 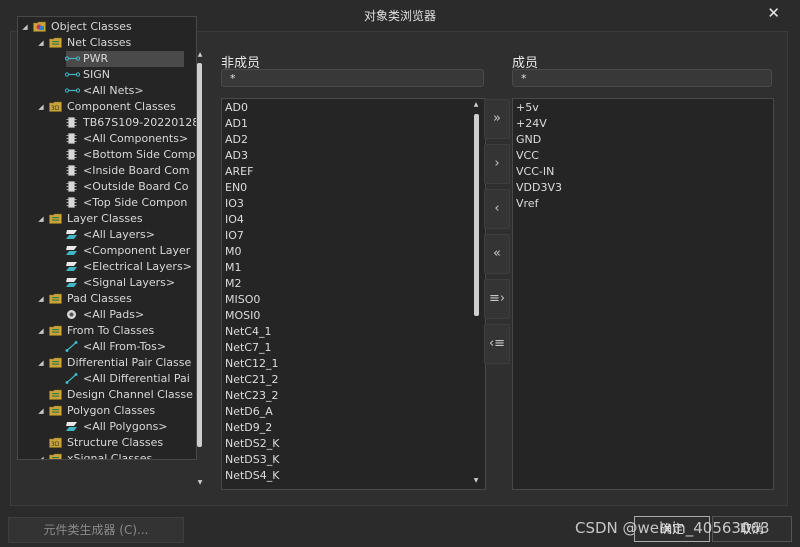 I want to click on tree-item: <Electrical Layers>, so click(x=107, y=267).